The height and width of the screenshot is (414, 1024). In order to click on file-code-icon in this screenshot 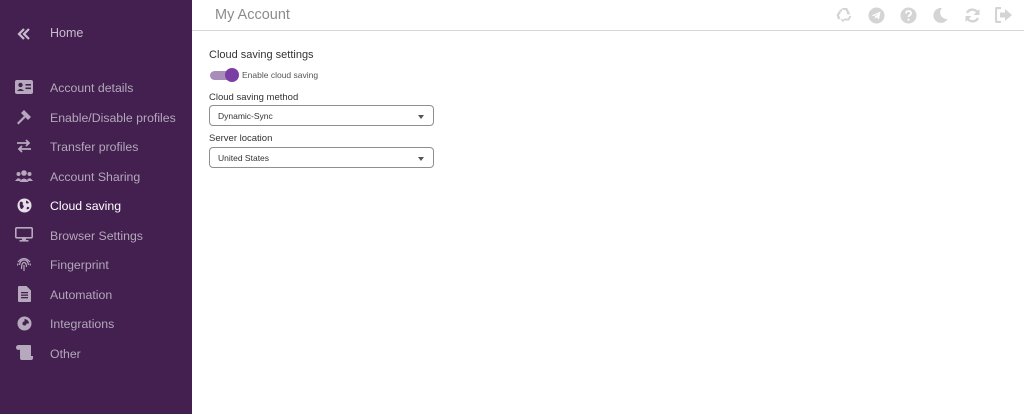, I will do `click(24, 294)`.